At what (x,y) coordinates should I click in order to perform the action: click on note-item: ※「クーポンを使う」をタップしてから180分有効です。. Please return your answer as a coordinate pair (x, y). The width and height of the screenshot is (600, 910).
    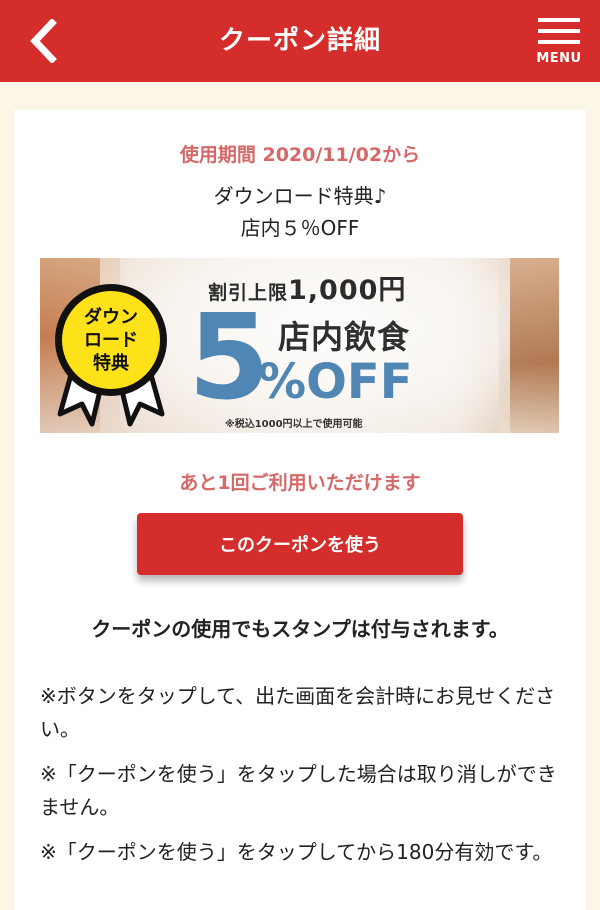
    Looking at the image, I should click on (296, 852).